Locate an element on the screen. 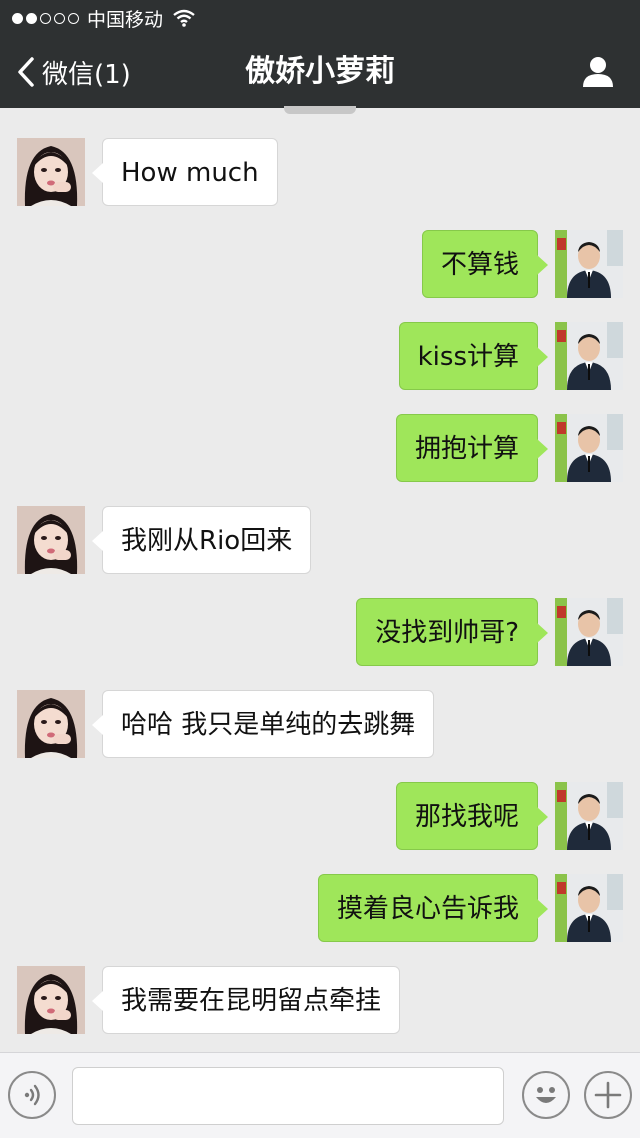 The width and height of the screenshot is (640, 1138). profile-icon is located at coordinates (598, 72).